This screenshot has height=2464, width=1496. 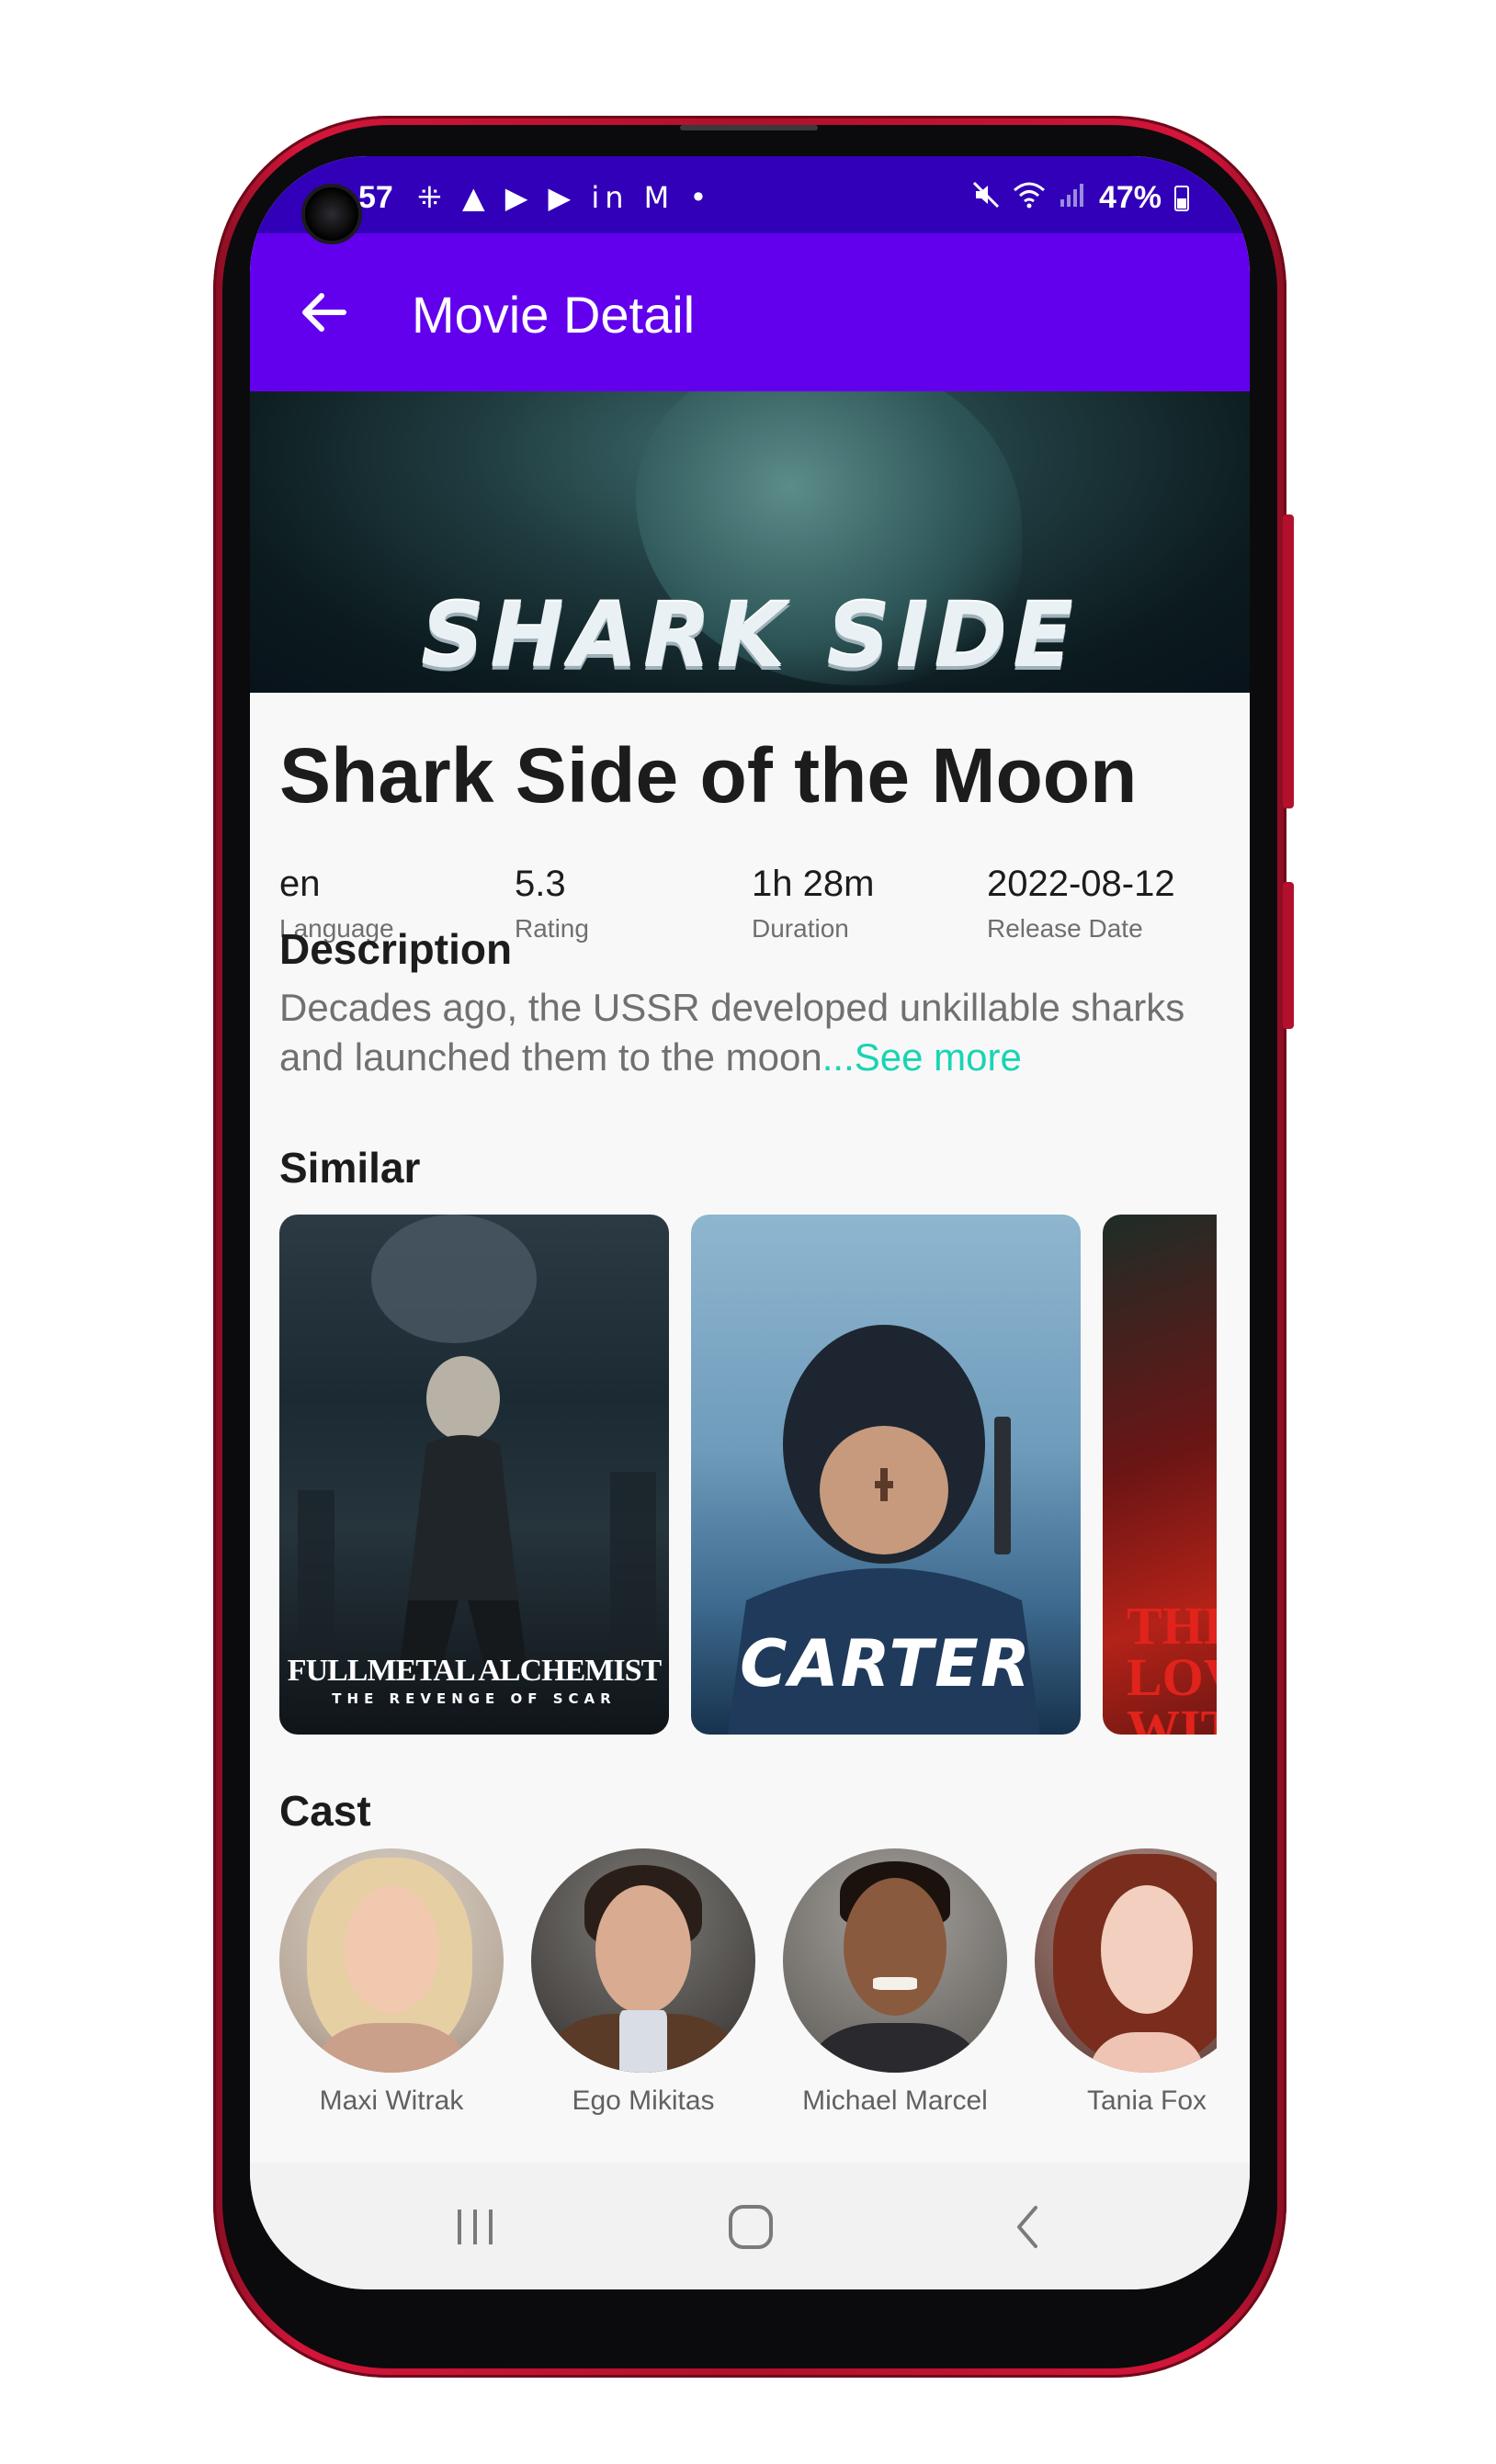 I want to click on backdrop-image: SHARK SIDE, so click(x=750, y=542).